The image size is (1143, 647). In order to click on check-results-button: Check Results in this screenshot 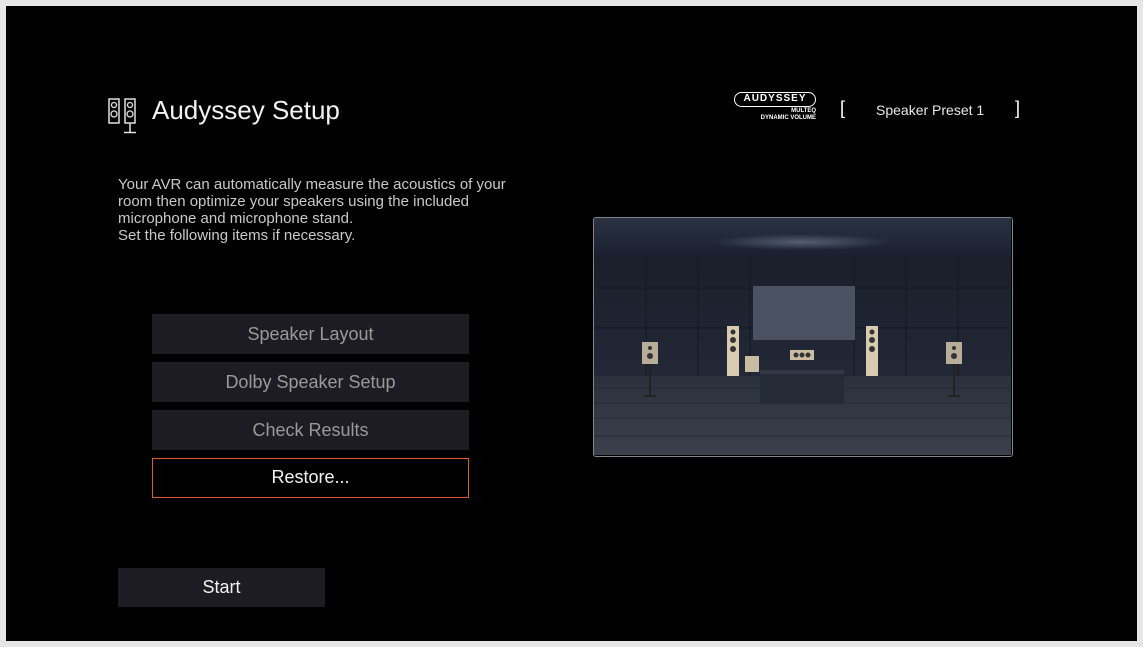, I will do `click(310, 430)`.